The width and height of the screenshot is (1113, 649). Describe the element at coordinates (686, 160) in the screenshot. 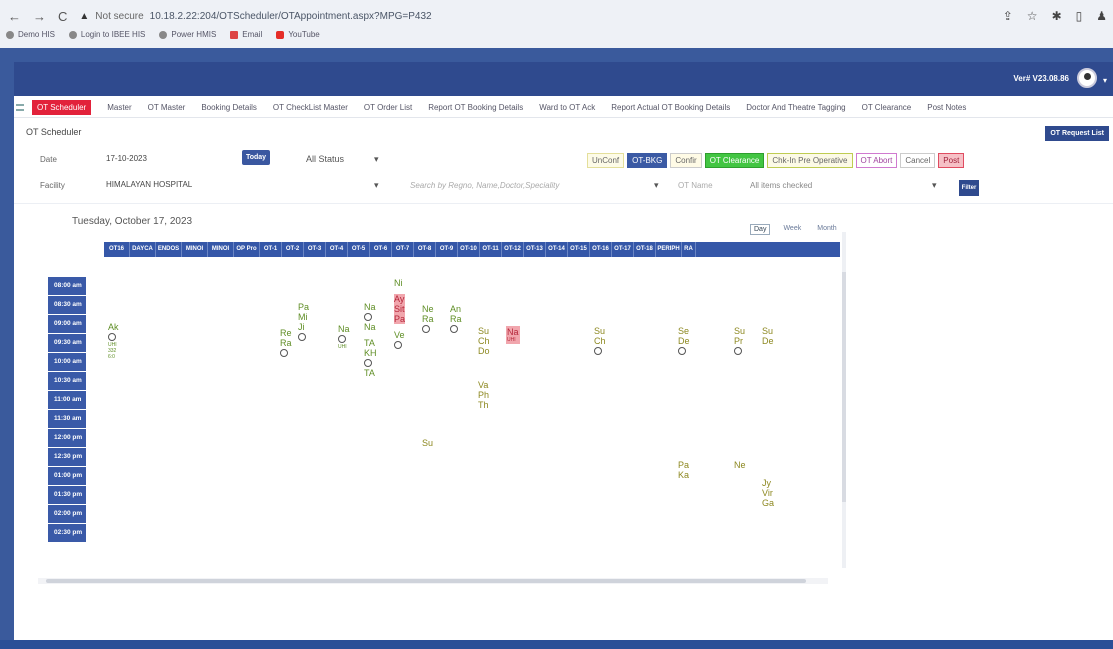

I see `status-confir: Confir` at that location.